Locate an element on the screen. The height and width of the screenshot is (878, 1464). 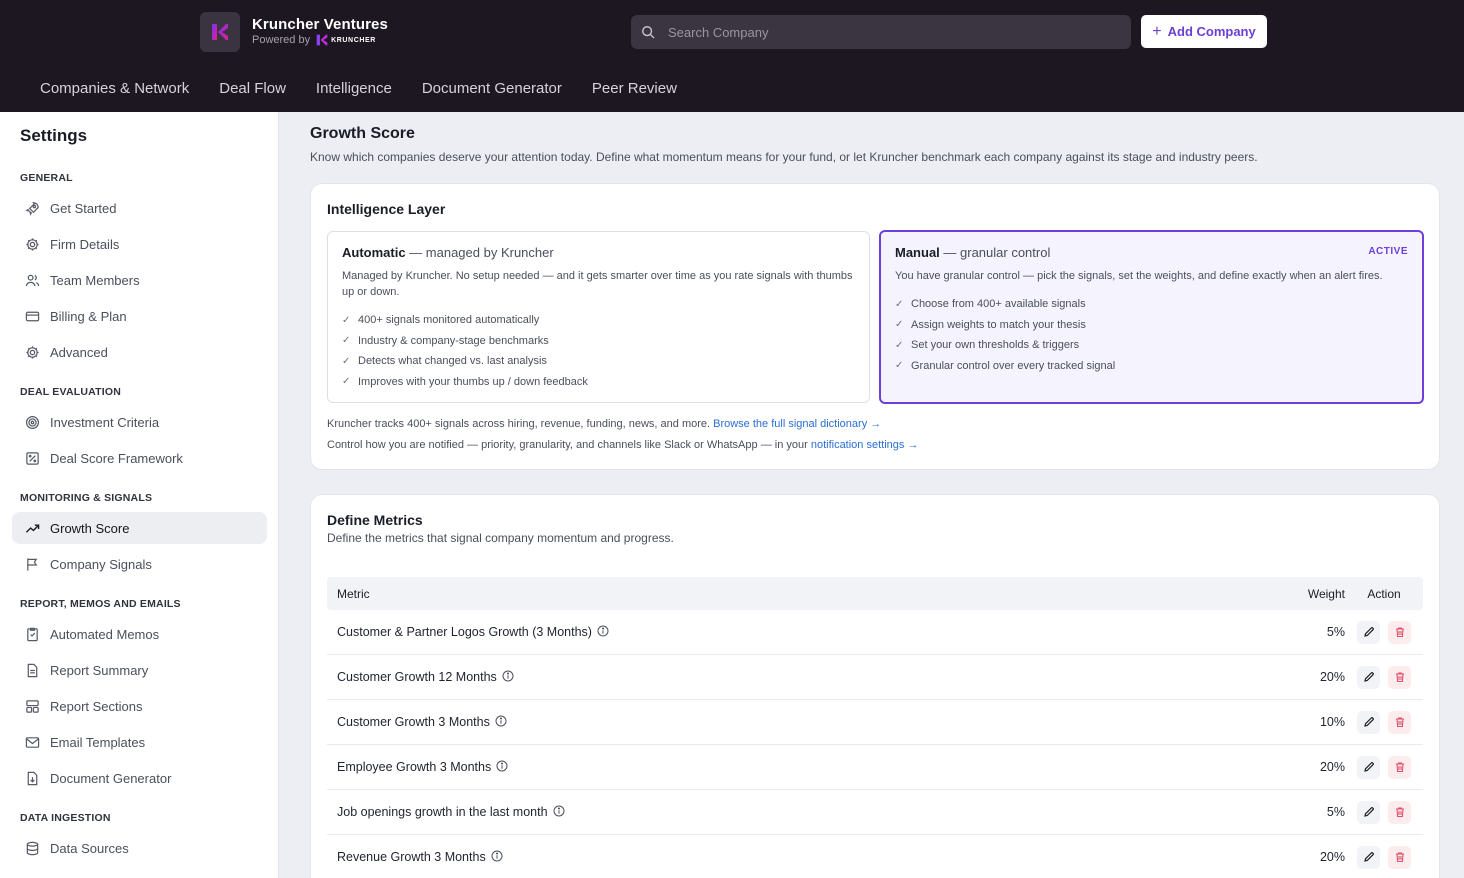
manual-option-name: Manual is located at coordinates (917, 252).